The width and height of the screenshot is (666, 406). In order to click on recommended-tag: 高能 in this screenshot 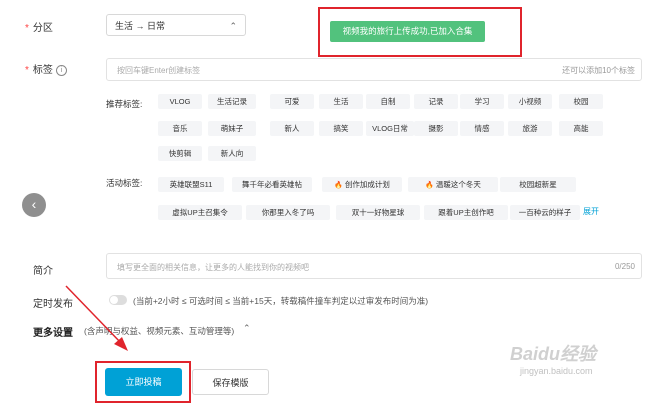, I will do `click(581, 128)`.